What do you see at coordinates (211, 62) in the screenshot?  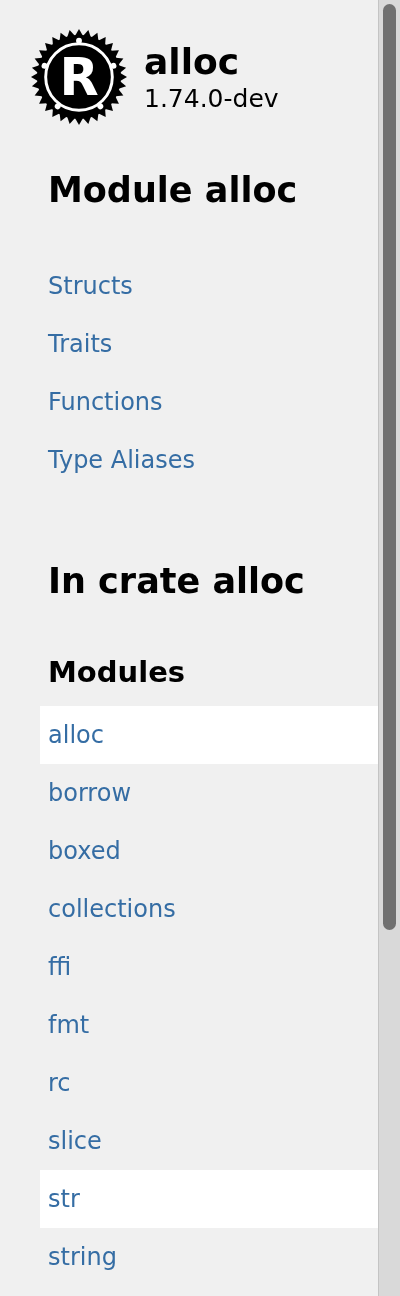 I see `crate-name: alloc` at bounding box center [211, 62].